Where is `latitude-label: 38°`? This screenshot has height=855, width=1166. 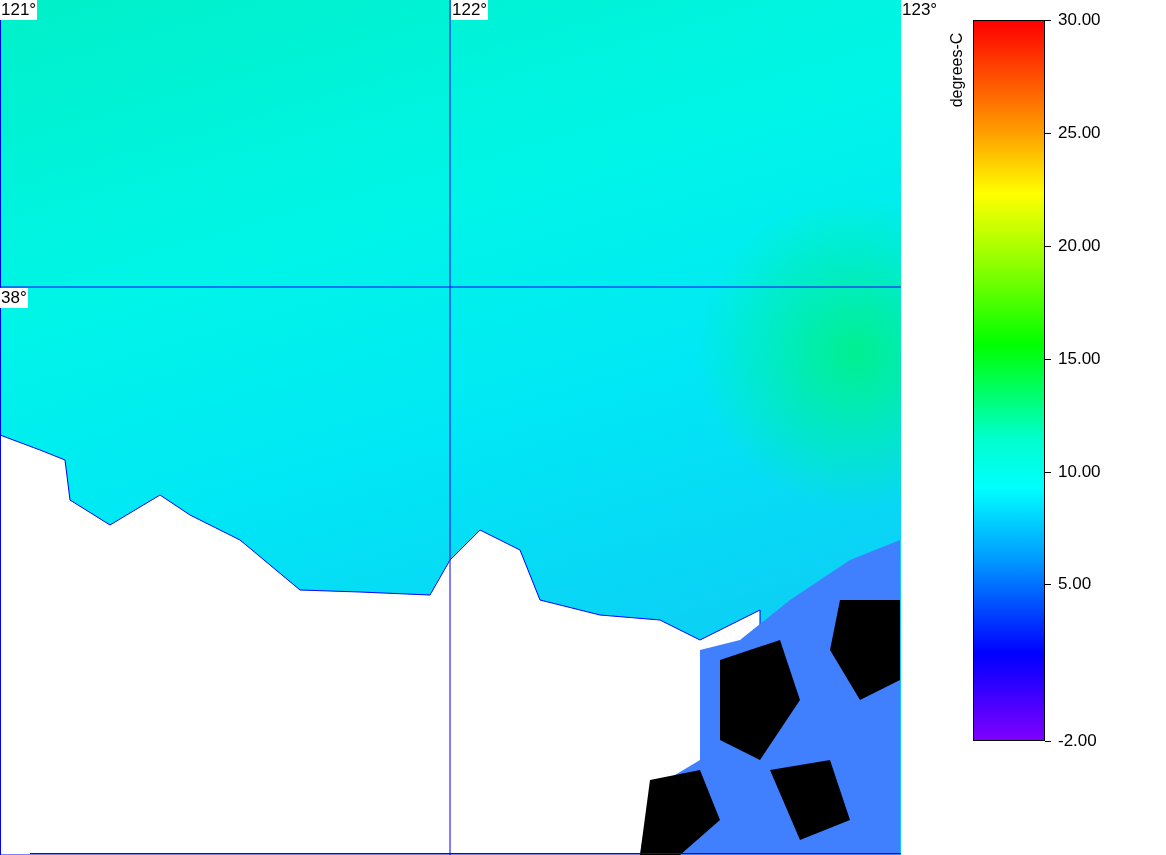
latitude-label: 38° is located at coordinates (14, 298).